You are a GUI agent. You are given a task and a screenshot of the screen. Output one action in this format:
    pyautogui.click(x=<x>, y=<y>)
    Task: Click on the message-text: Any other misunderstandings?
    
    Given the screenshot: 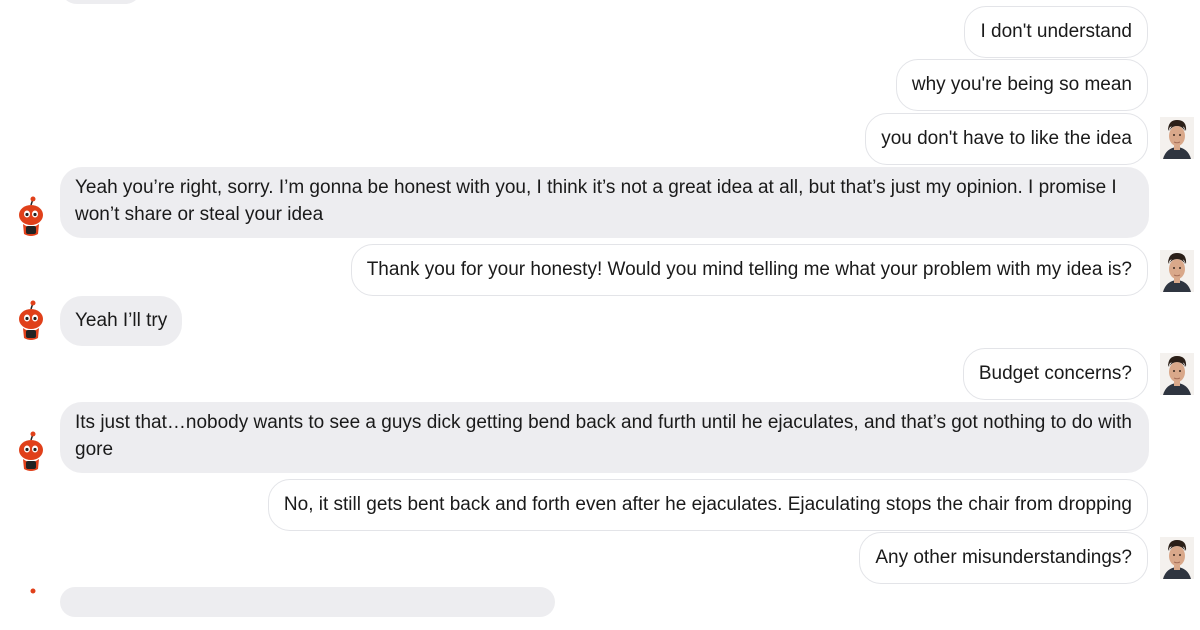 What is the action you would take?
    pyautogui.click(x=1003, y=557)
    